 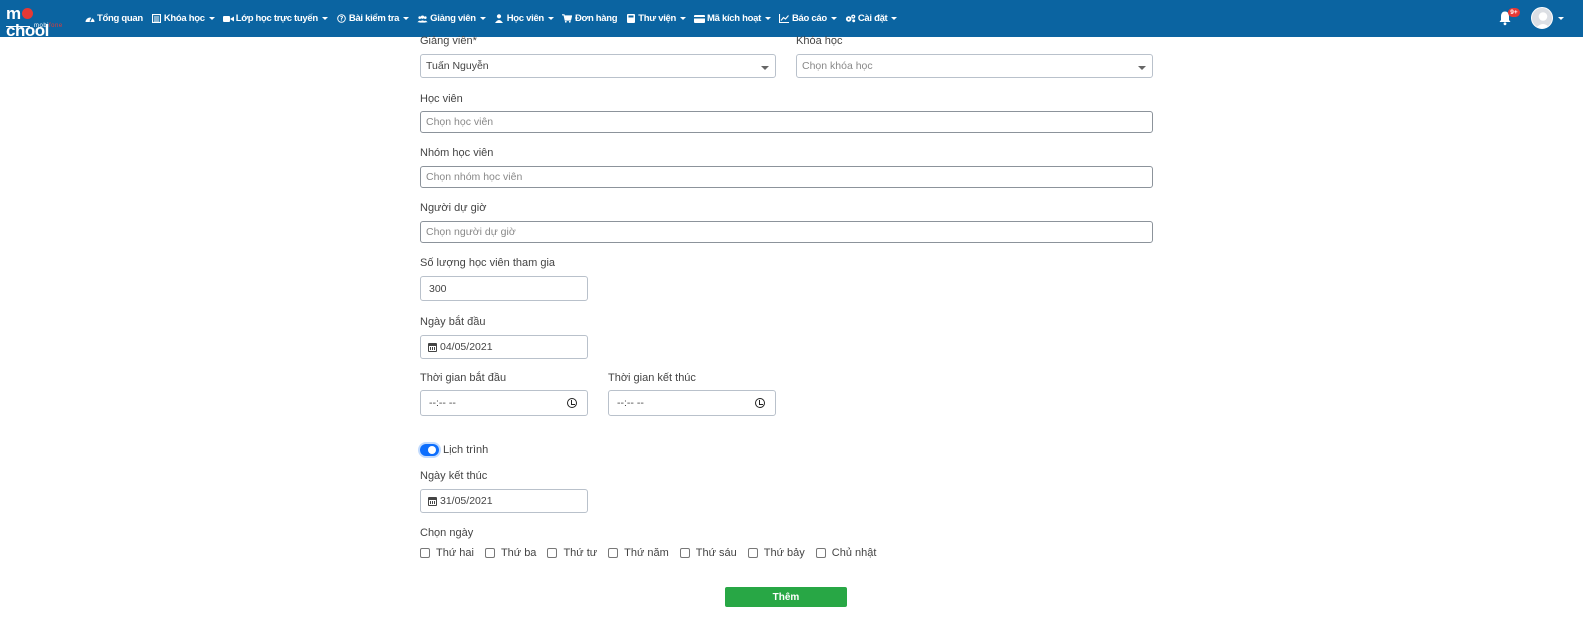 I want to click on user-avatar, so click(x=1542, y=18).